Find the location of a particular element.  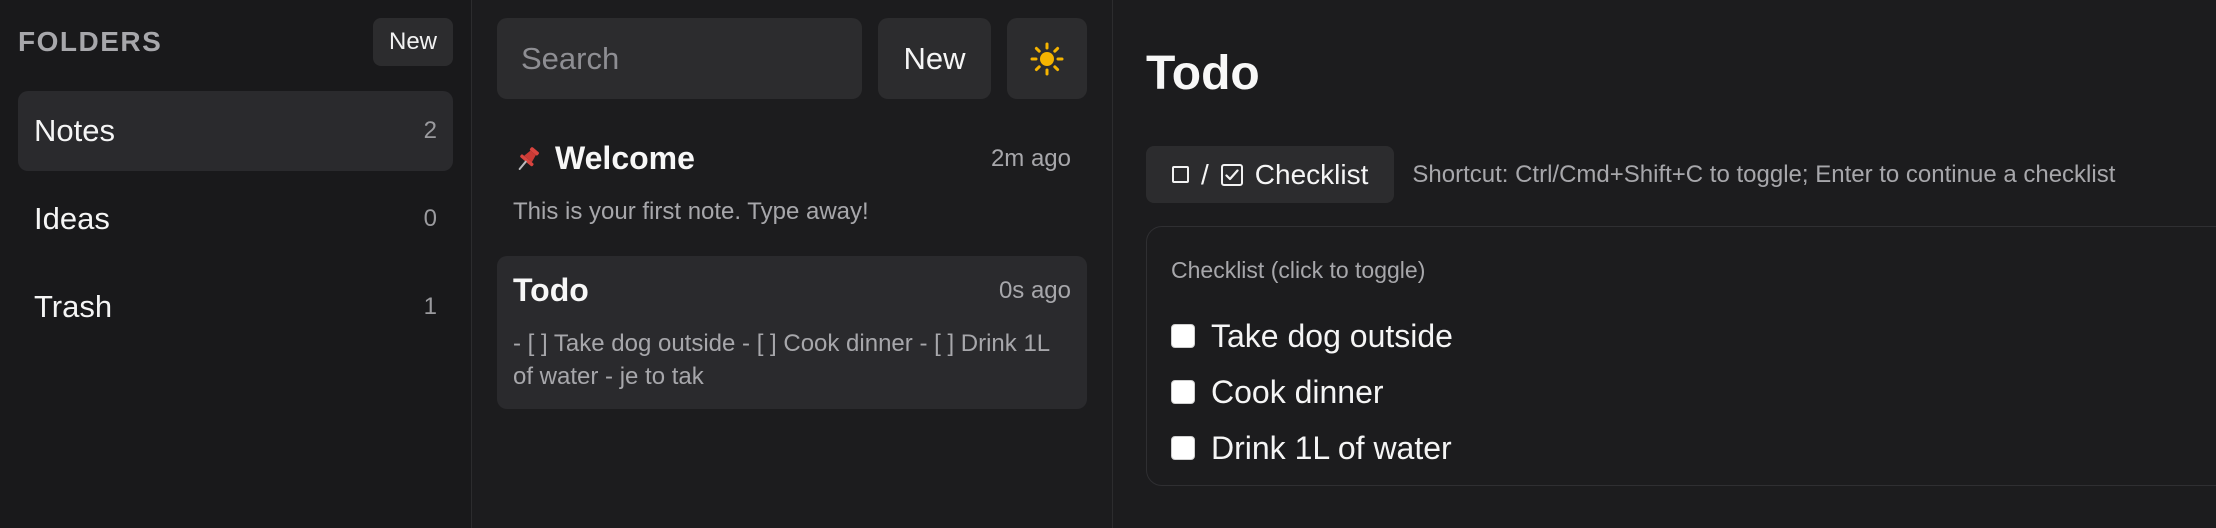

checked-box-icon is located at coordinates (1231, 174).